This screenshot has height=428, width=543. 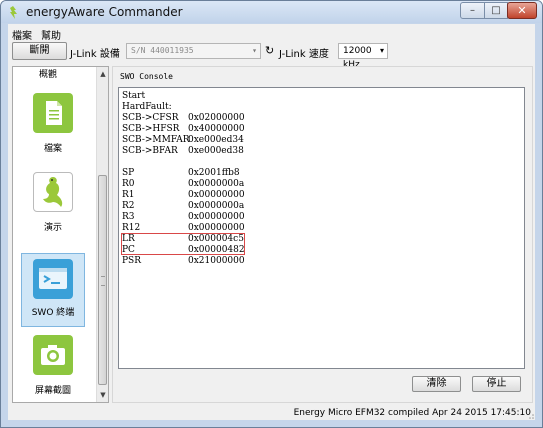 What do you see at coordinates (271, 33) in the screenshot?
I see `menu-bar: 檔案 幫助` at bounding box center [271, 33].